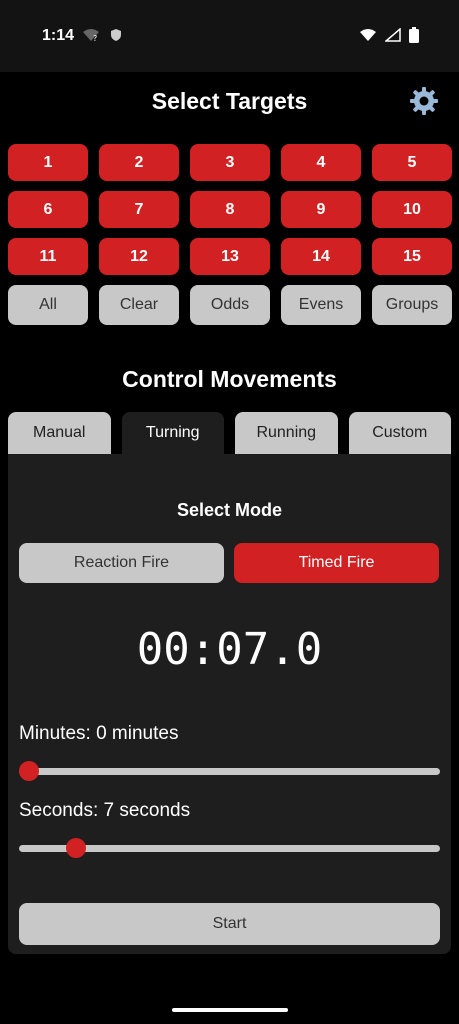 Image resolution: width=459 pixels, height=1024 pixels. I want to click on status-time: 1:14, so click(58, 35).